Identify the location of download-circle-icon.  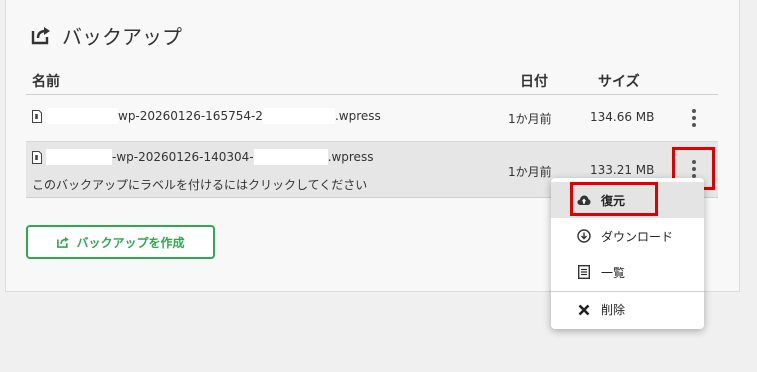
(584, 236).